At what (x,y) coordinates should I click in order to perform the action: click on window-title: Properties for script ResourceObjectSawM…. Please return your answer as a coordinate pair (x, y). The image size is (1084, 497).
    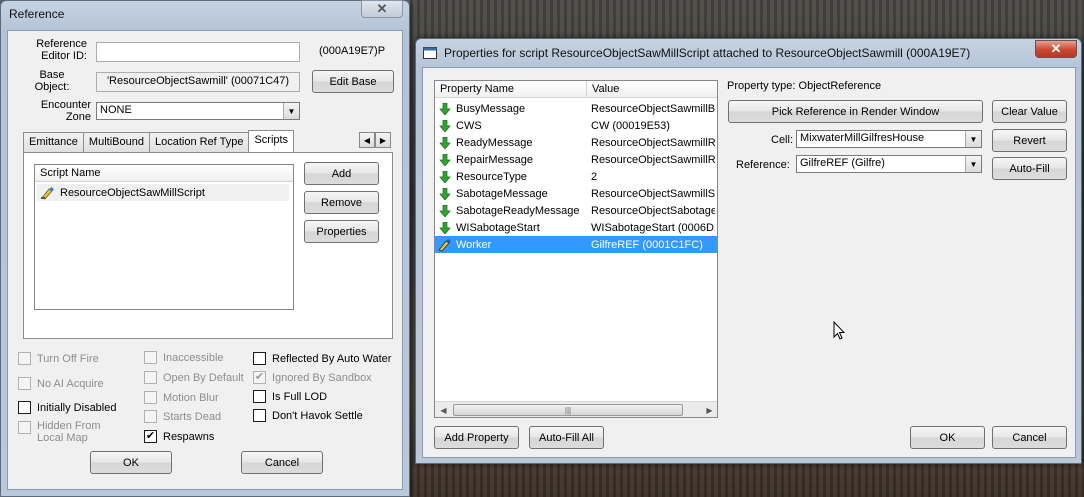
    Looking at the image, I should click on (707, 53).